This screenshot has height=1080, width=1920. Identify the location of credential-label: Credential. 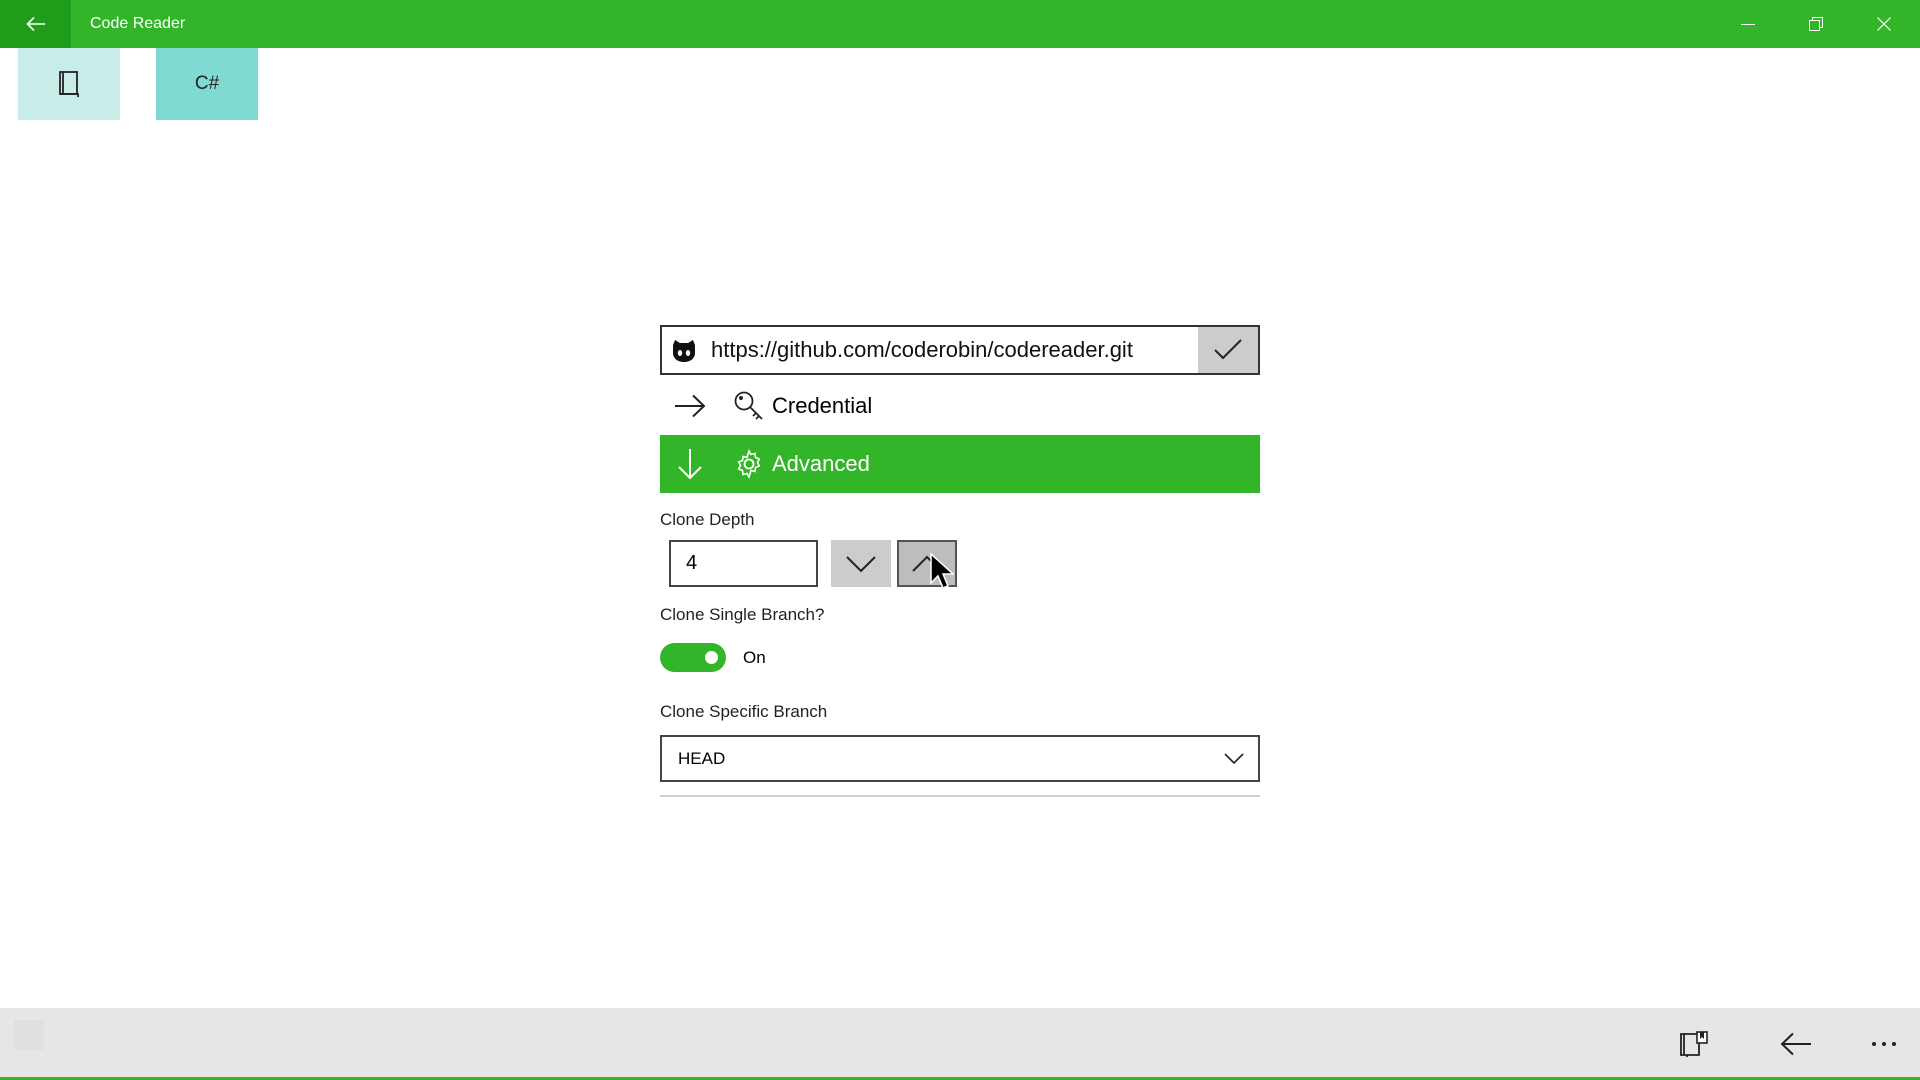
(822, 405).